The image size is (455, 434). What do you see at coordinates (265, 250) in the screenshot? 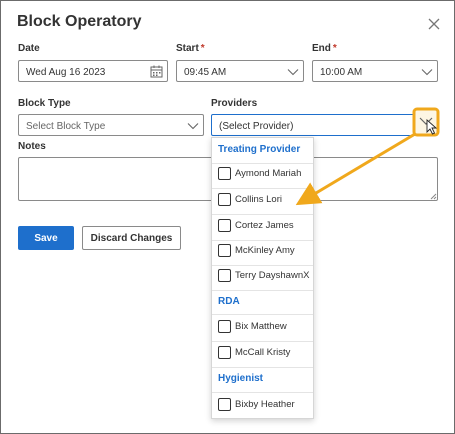
I see `provider-name: McKinley Amy` at bounding box center [265, 250].